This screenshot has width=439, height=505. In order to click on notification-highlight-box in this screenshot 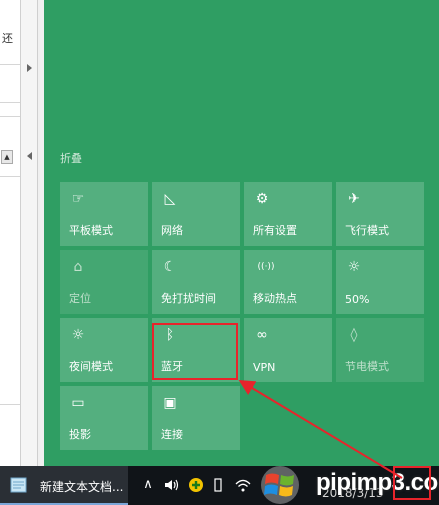, I will do `click(412, 483)`.